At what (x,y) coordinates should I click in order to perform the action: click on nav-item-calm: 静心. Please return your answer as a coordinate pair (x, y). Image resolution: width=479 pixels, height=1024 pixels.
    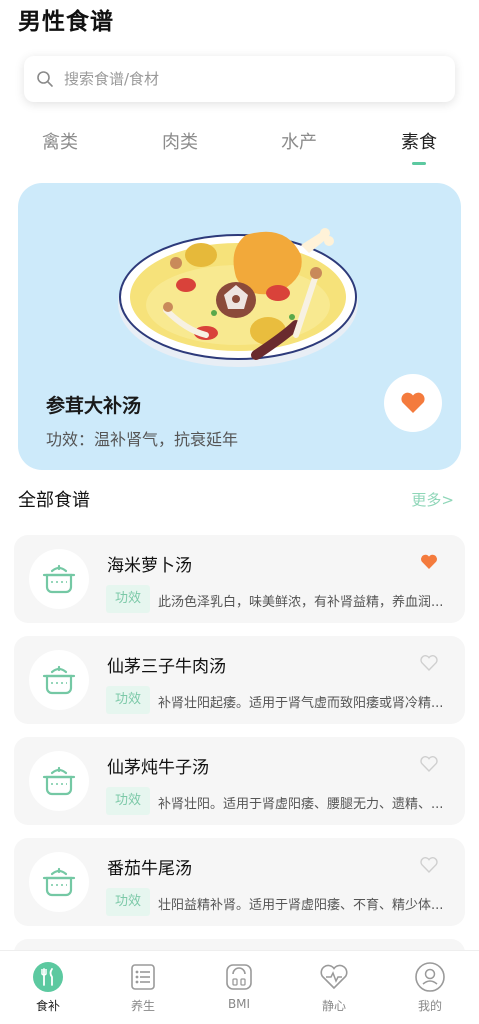
    Looking at the image, I should click on (334, 987).